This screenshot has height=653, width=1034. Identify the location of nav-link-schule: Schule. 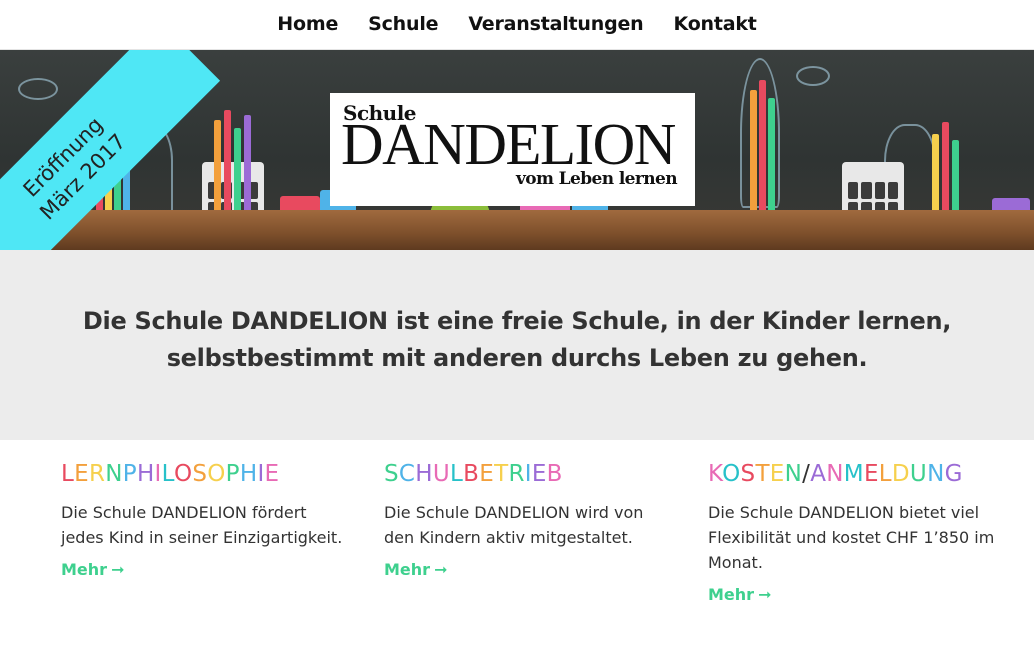
(403, 24).